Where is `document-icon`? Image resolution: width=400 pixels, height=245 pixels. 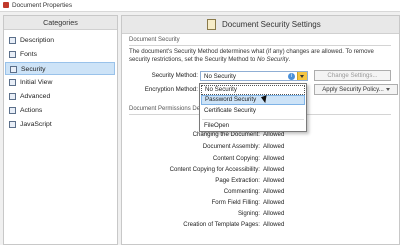
document-icon is located at coordinates (12, 40).